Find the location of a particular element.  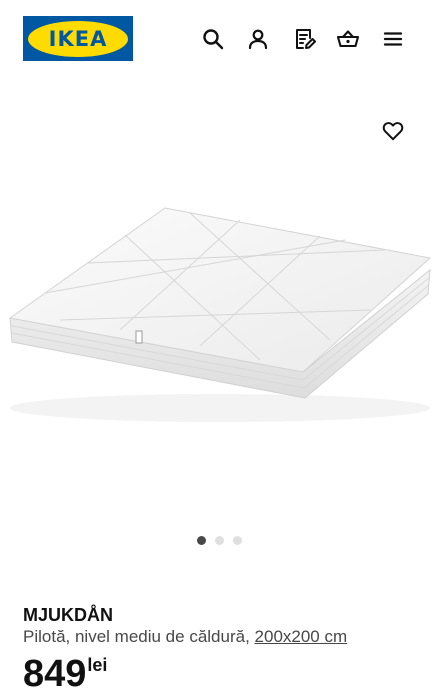

ikea-logo: IKEA is located at coordinates (78, 38).